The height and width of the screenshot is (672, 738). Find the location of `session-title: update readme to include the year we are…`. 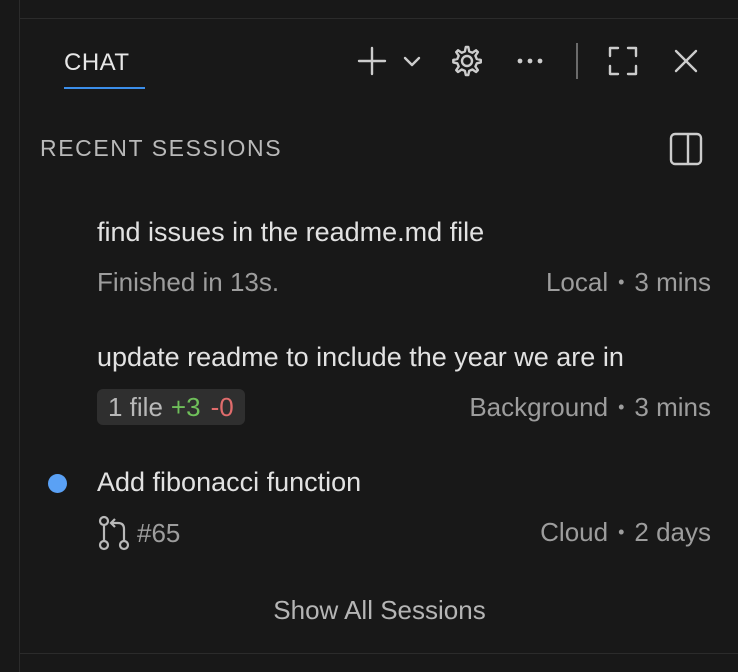

session-title: update readme to include the year we are… is located at coordinates (360, 357).